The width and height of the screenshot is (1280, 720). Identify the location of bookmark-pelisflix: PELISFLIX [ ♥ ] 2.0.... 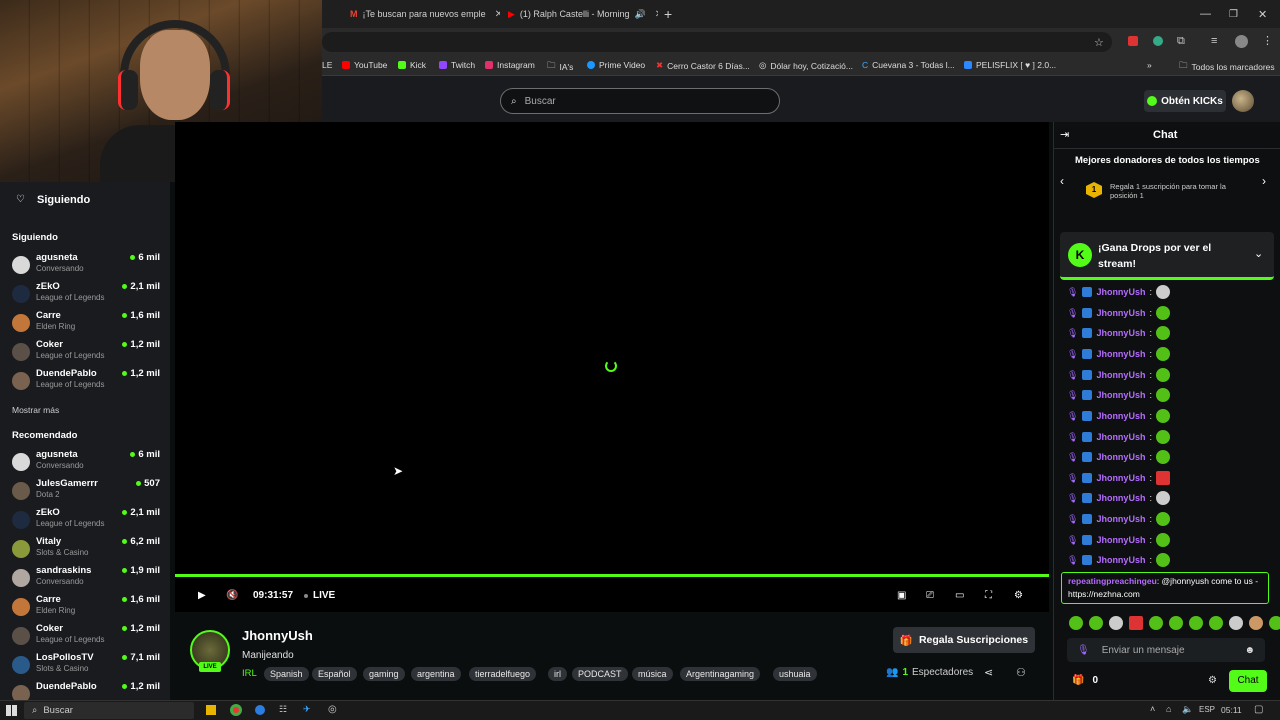
(1010, 65).